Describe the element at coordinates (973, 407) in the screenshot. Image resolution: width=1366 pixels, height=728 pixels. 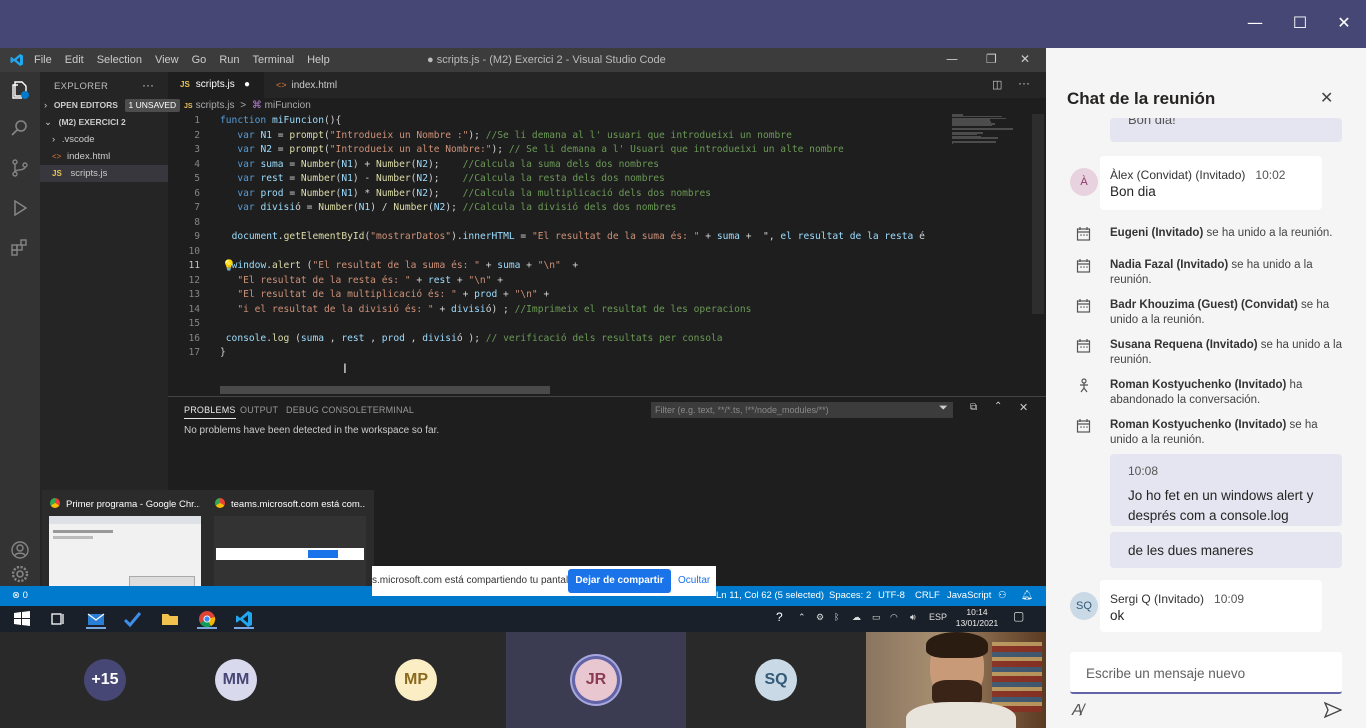
I see `collapse-all-icon: ⧉` at that location.